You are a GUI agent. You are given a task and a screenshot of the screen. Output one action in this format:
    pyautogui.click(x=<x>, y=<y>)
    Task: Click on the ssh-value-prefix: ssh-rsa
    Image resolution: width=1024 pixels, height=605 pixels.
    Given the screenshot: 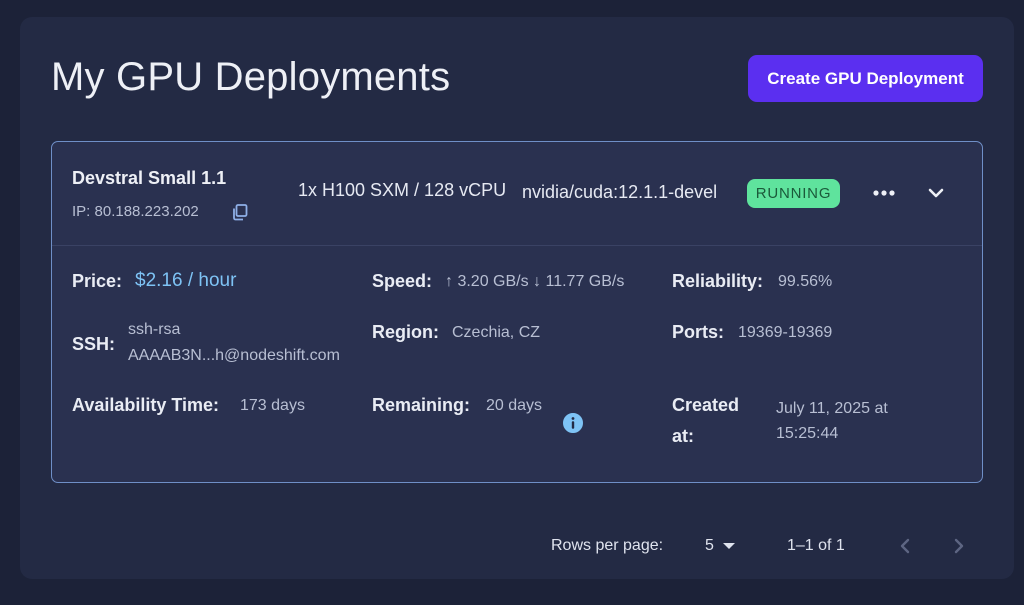 What is the action you would take?
    pyautogui.click(x=154, y=329)
    